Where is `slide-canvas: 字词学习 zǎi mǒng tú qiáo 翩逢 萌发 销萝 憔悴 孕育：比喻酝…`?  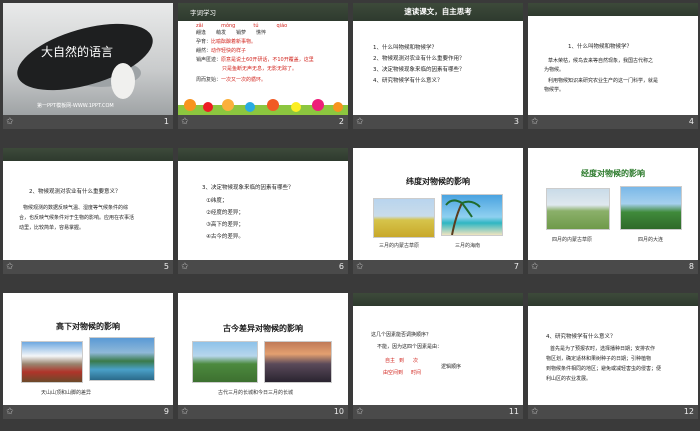 slide-canvas: 字词学习 zǎi mǒng tú qiáo 翩逢 萌发 销萝 憔悴 孕育：比喻酝… is located at coordinates (263, 59).